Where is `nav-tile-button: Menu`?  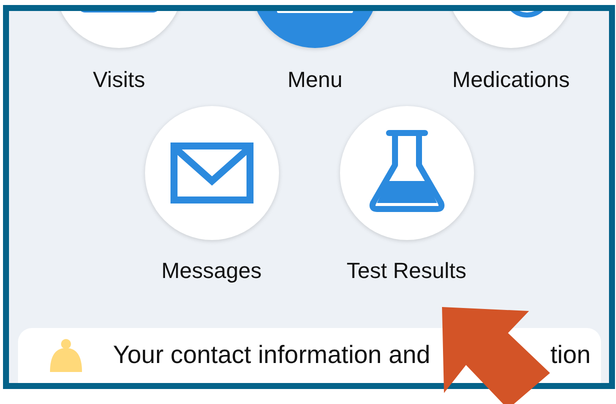
nav-tile-button: Menu is located at coordinates (315, 52).